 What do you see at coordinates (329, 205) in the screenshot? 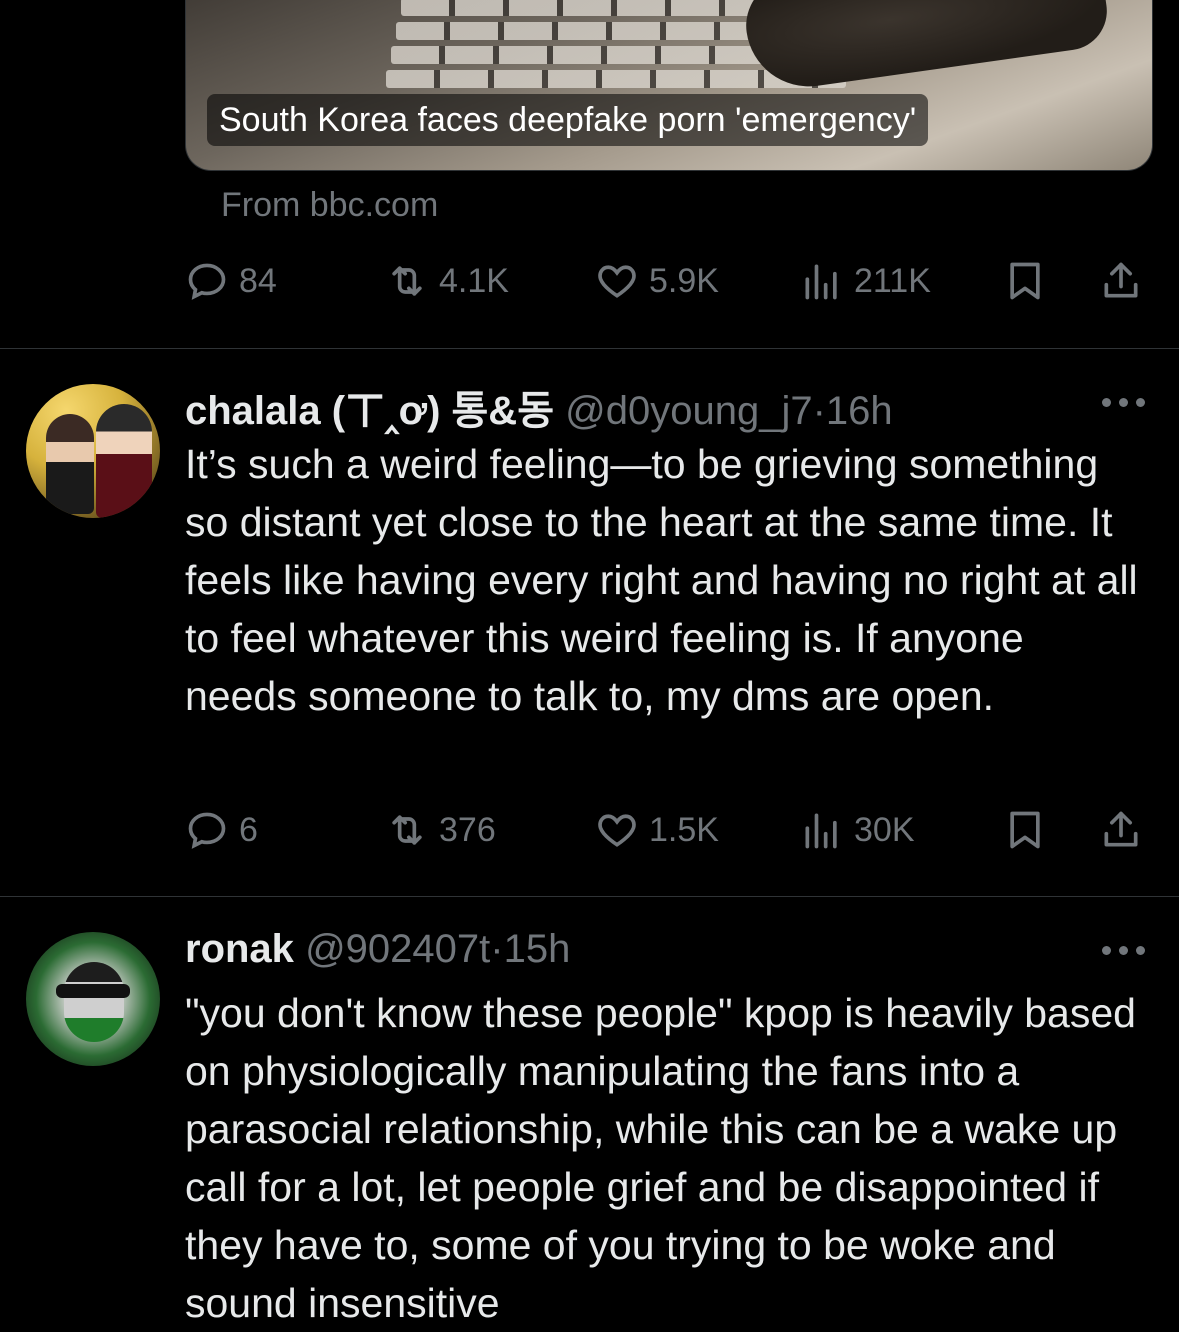
I see `link-card-source: From bbc.com` at bounding box center [329, 205].